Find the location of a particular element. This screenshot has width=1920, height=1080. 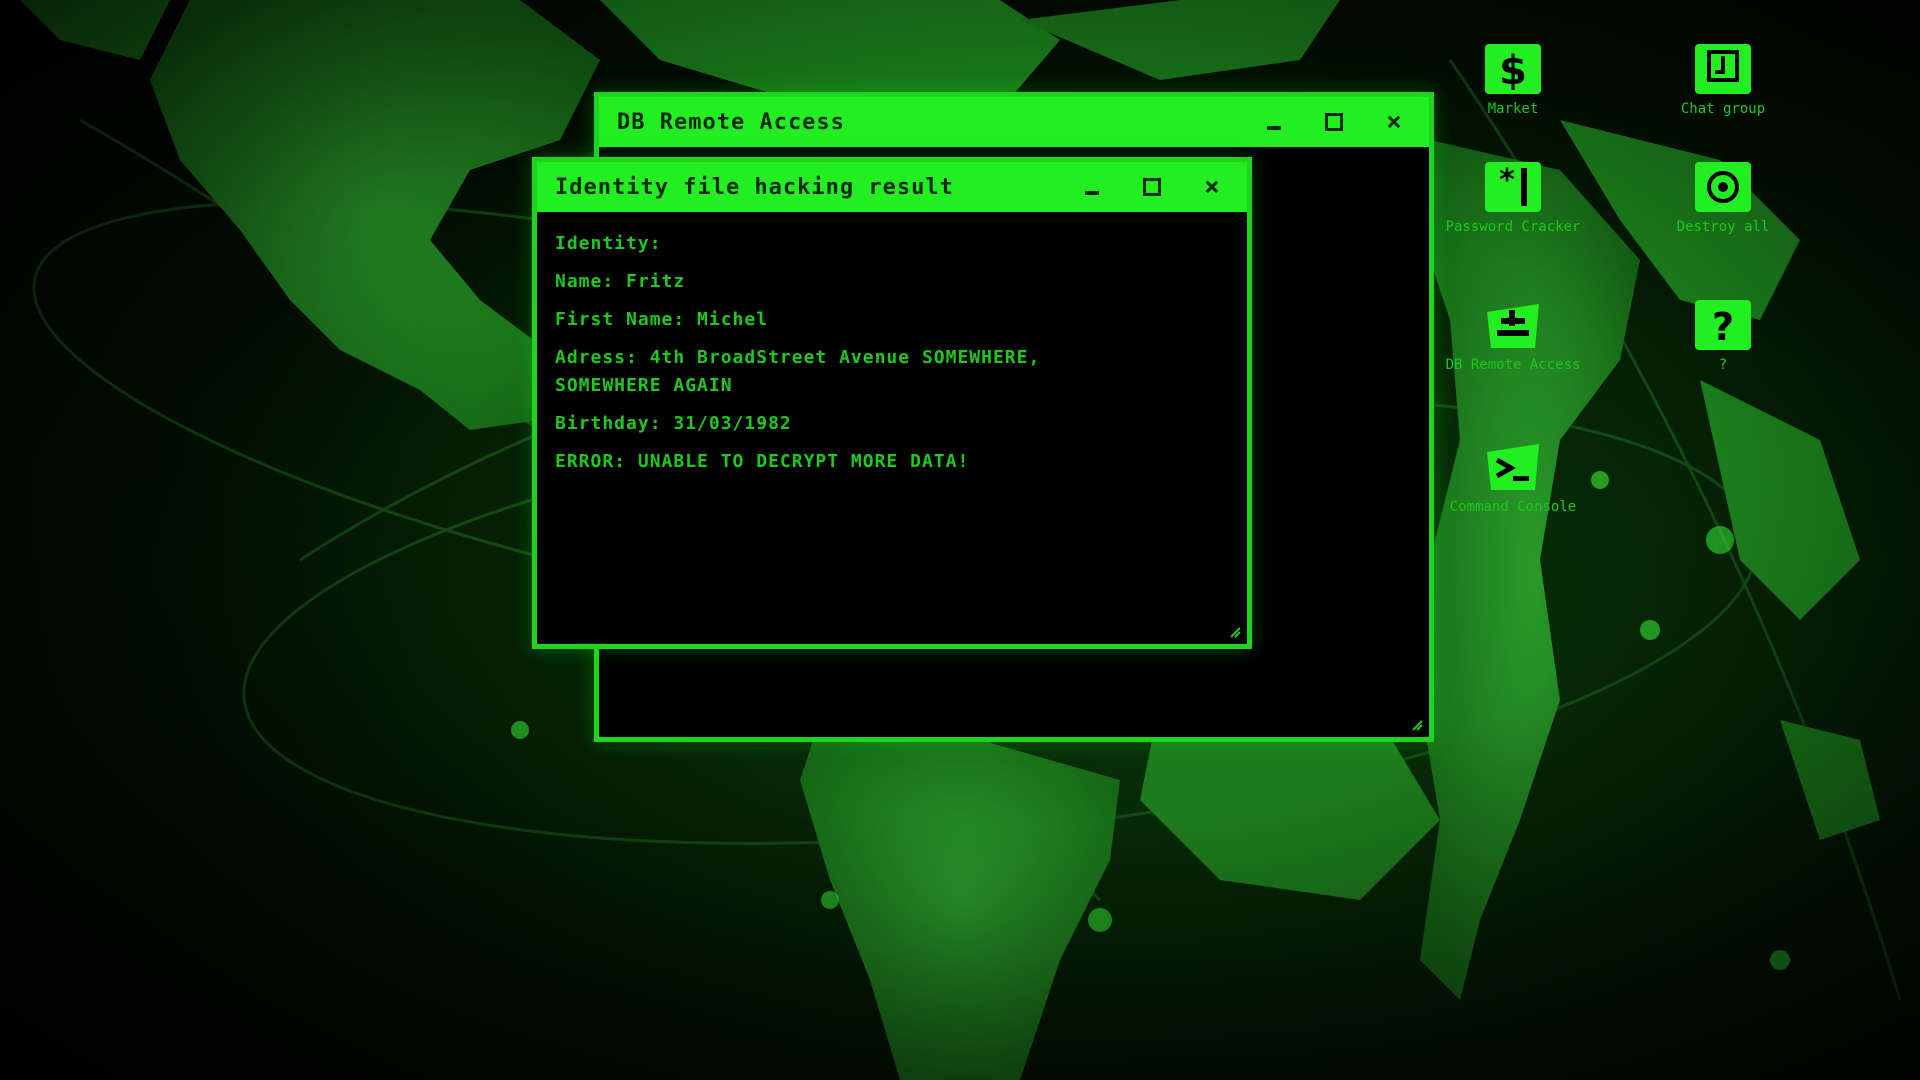

desktop-icon-destroy-all: Destroy all is located at coordinates (1723, 198).